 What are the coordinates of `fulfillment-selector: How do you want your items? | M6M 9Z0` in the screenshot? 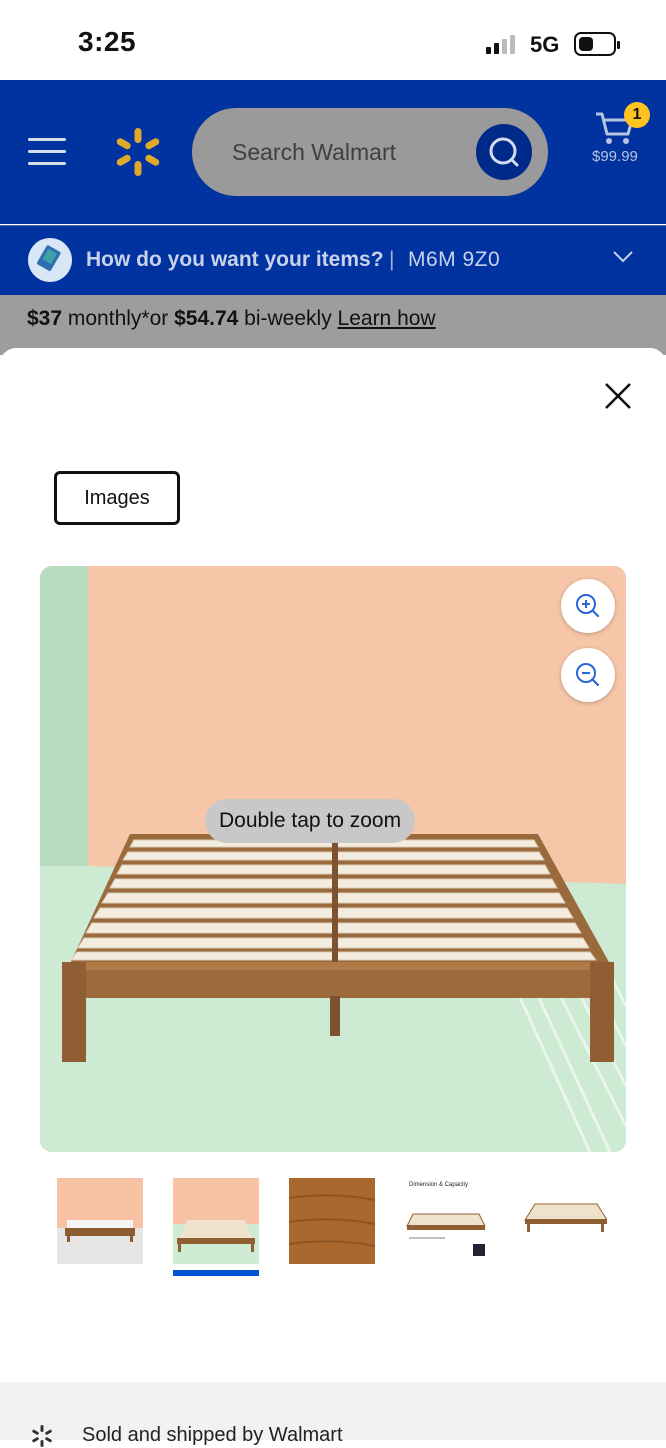 It's located at (333, 260).